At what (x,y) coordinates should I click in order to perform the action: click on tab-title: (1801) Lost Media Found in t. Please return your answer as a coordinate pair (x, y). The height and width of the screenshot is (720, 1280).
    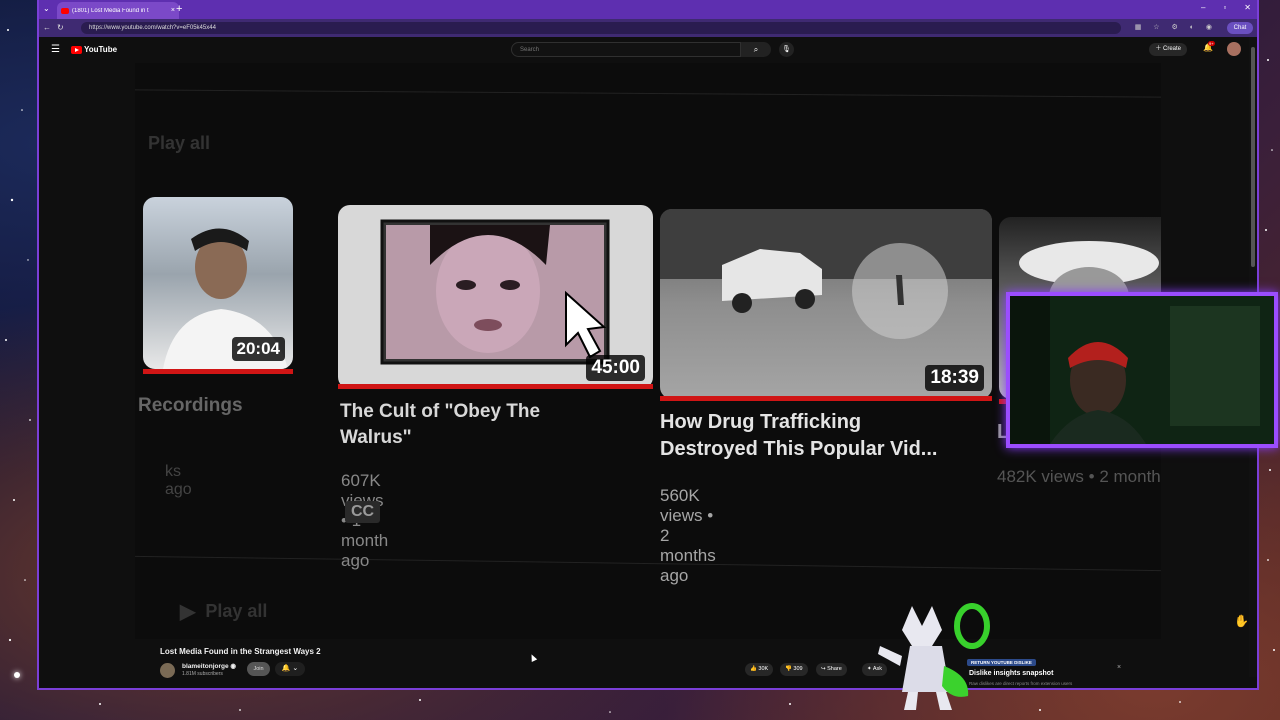
    Looking at the image, I should click on (110, 10).